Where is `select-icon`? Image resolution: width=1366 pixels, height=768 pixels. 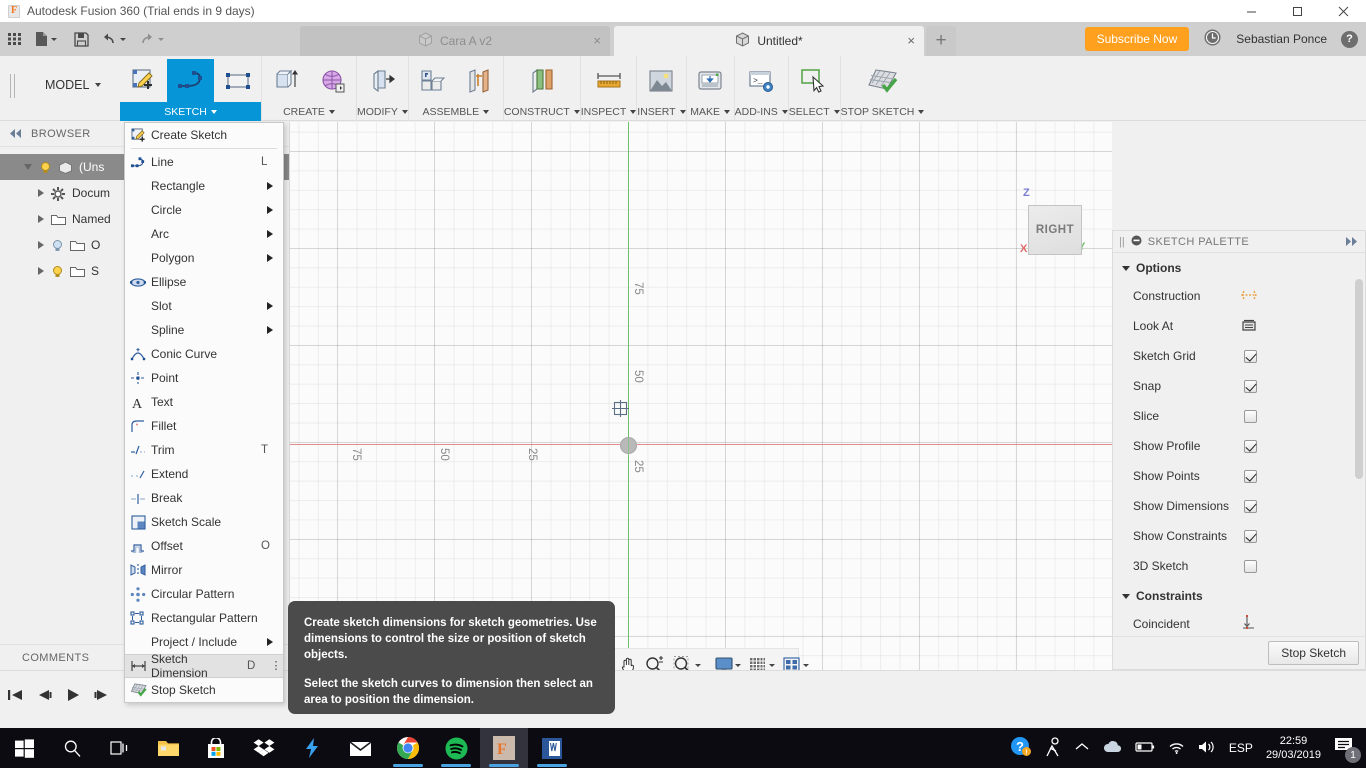 select-icon is located at coordinates (814, 81).